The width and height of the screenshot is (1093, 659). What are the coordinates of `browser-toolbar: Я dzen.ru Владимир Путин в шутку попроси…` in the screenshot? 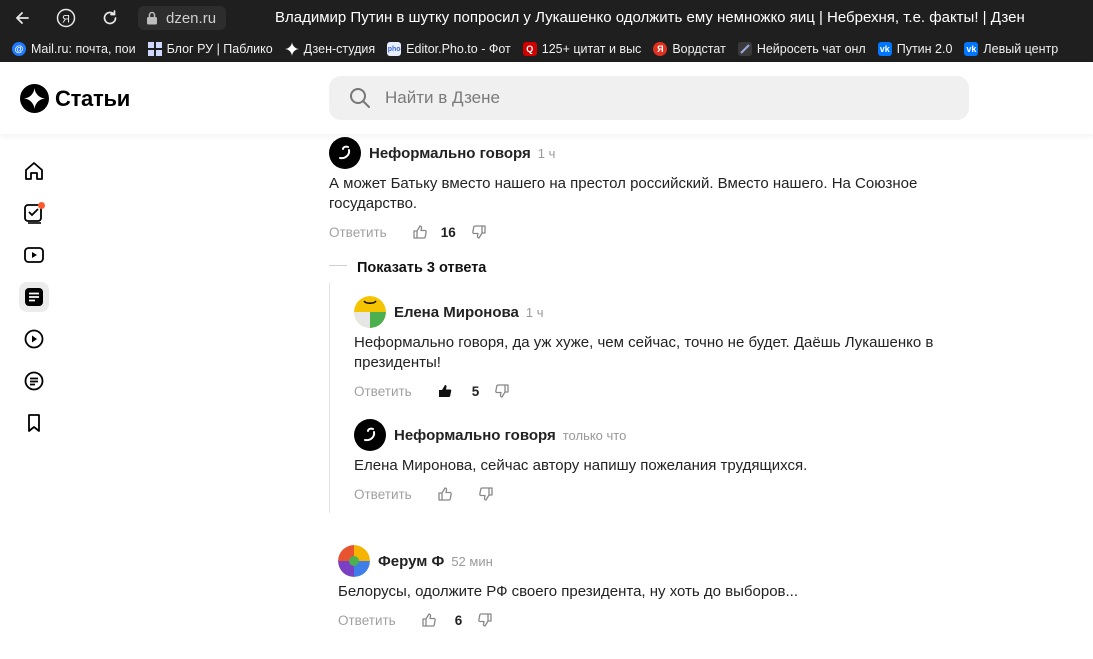 It's located at (546, 18).